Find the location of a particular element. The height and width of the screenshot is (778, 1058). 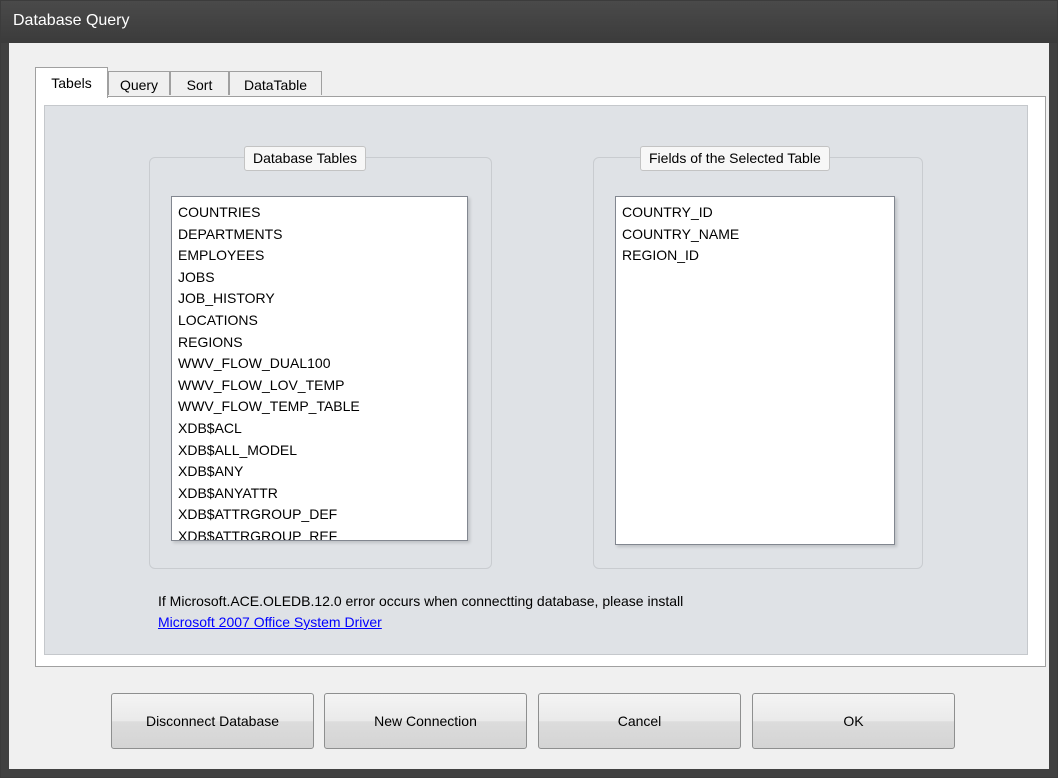

tab-query: Query is located at coordinates (139, 83).